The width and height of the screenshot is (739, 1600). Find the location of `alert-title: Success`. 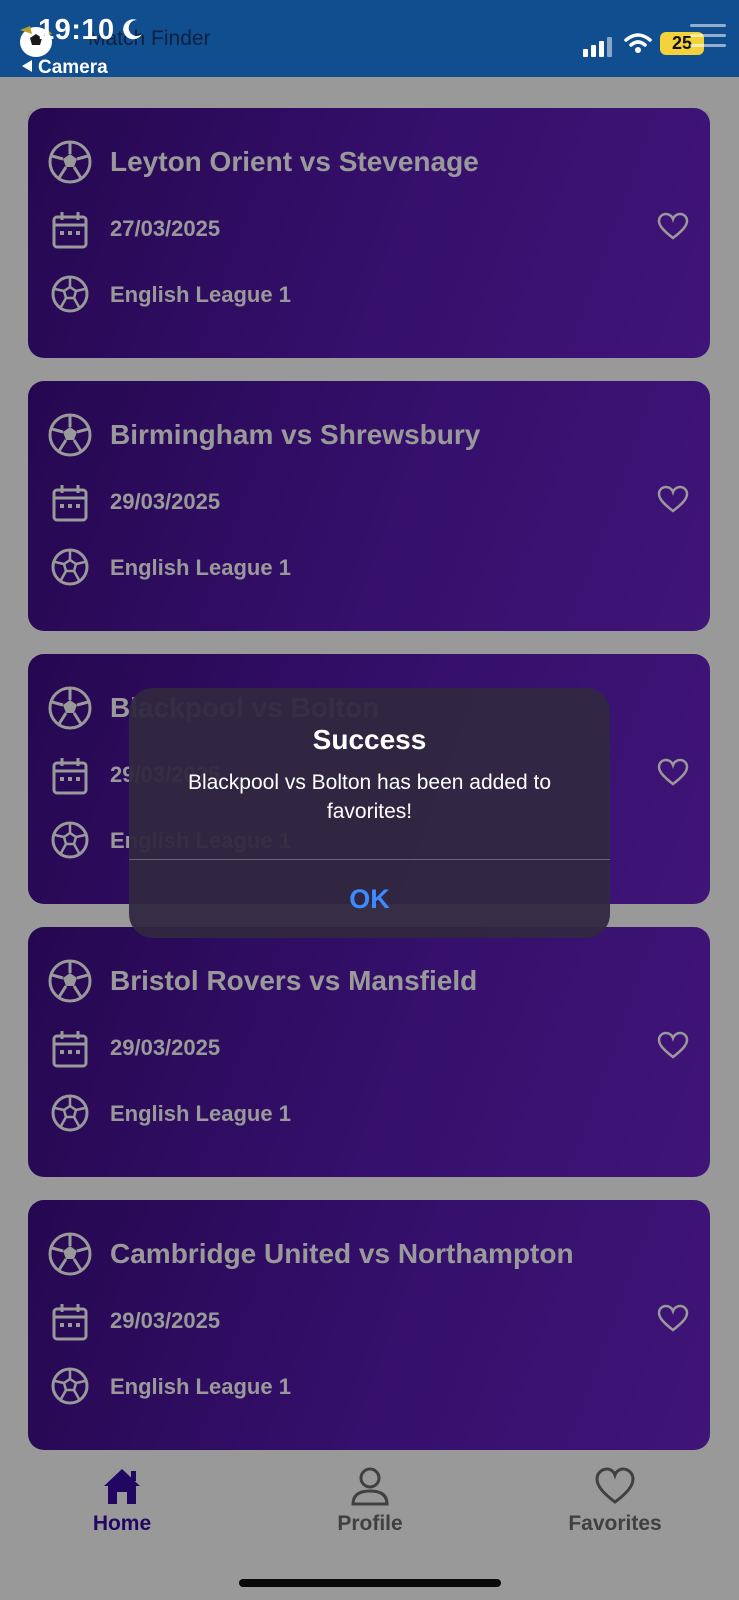

alert-title: Success is located at coordinates (369, 739).